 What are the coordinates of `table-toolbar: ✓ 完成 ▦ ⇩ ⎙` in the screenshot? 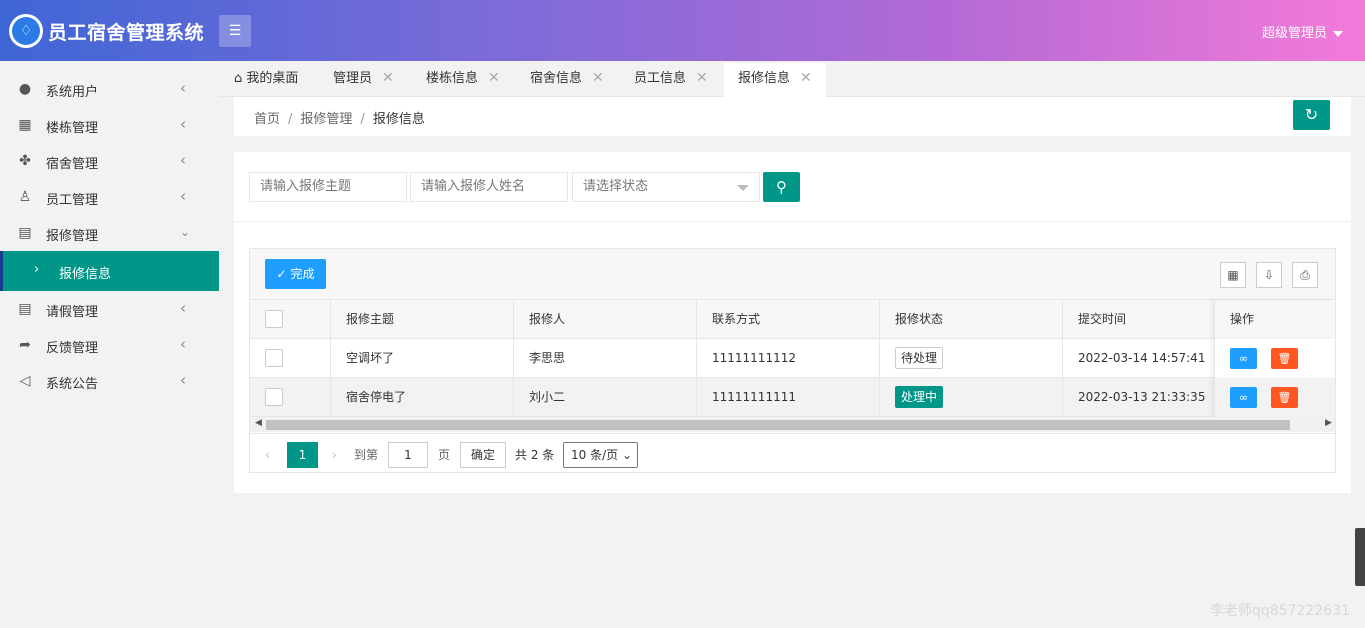 It's located at (792, 274).